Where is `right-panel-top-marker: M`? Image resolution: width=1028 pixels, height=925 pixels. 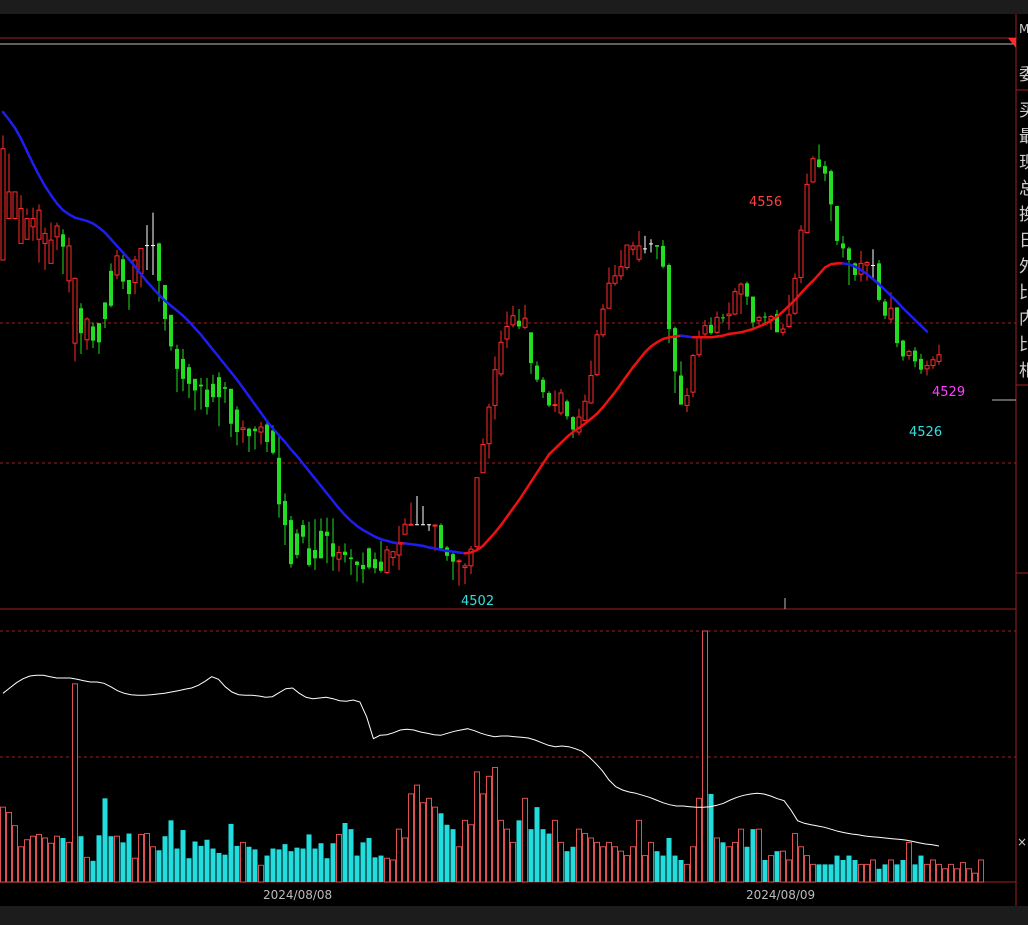
right-panel-top-marker: M is located at coordinates (1023, 29).